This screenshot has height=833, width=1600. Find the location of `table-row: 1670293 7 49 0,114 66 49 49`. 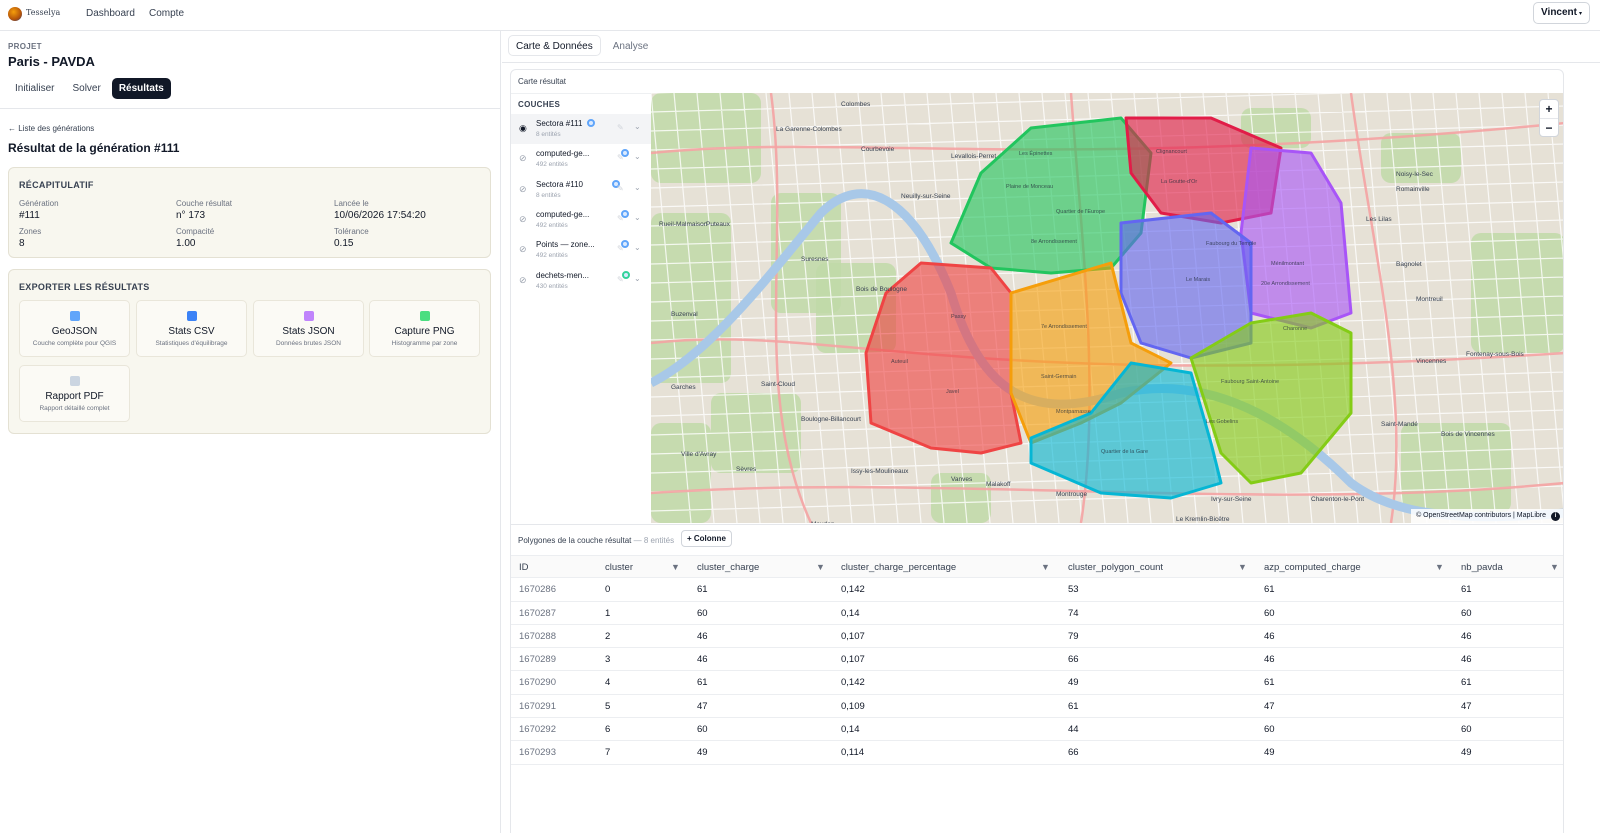

table-row: 1670293 7 49 0,114 66 49 49 is located at coordinates (1037, 753).